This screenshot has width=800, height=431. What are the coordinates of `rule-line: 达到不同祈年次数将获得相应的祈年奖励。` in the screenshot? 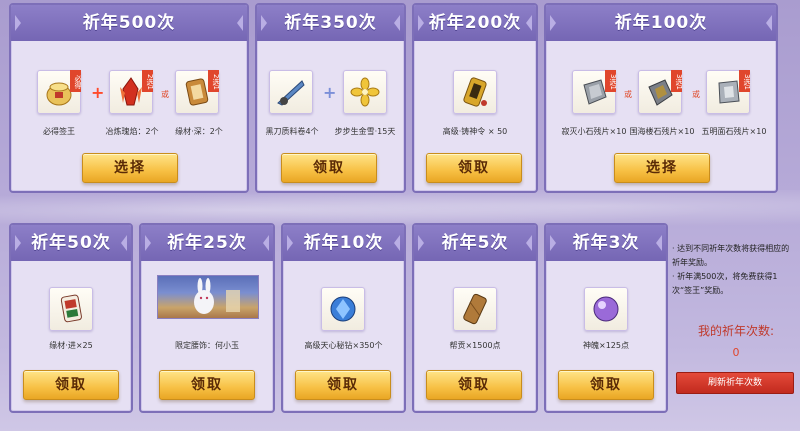 It's located at (734, 256).